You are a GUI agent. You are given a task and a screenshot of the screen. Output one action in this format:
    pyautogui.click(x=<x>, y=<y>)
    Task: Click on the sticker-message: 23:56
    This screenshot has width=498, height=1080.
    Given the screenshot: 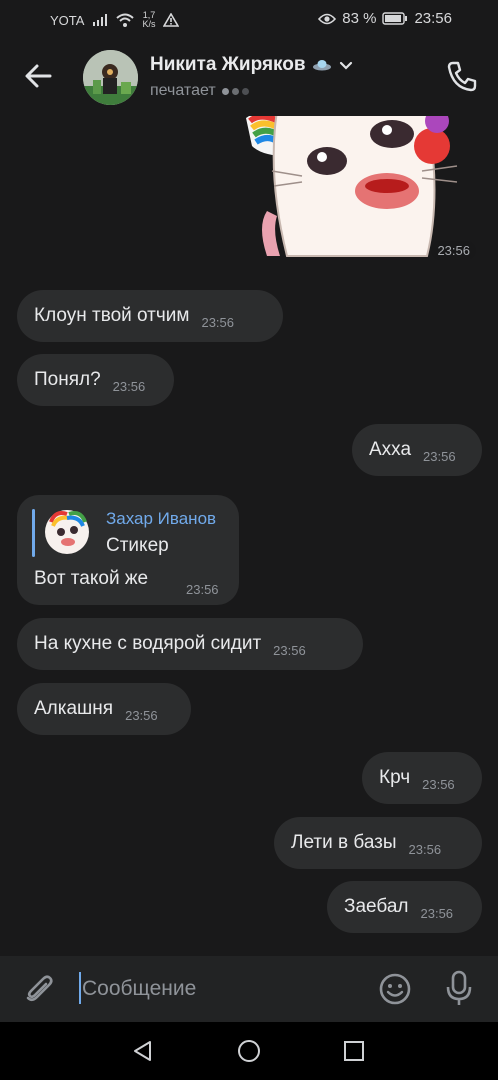 What is the action you would take?
    pyautogui.click(x=357, y=191)
    